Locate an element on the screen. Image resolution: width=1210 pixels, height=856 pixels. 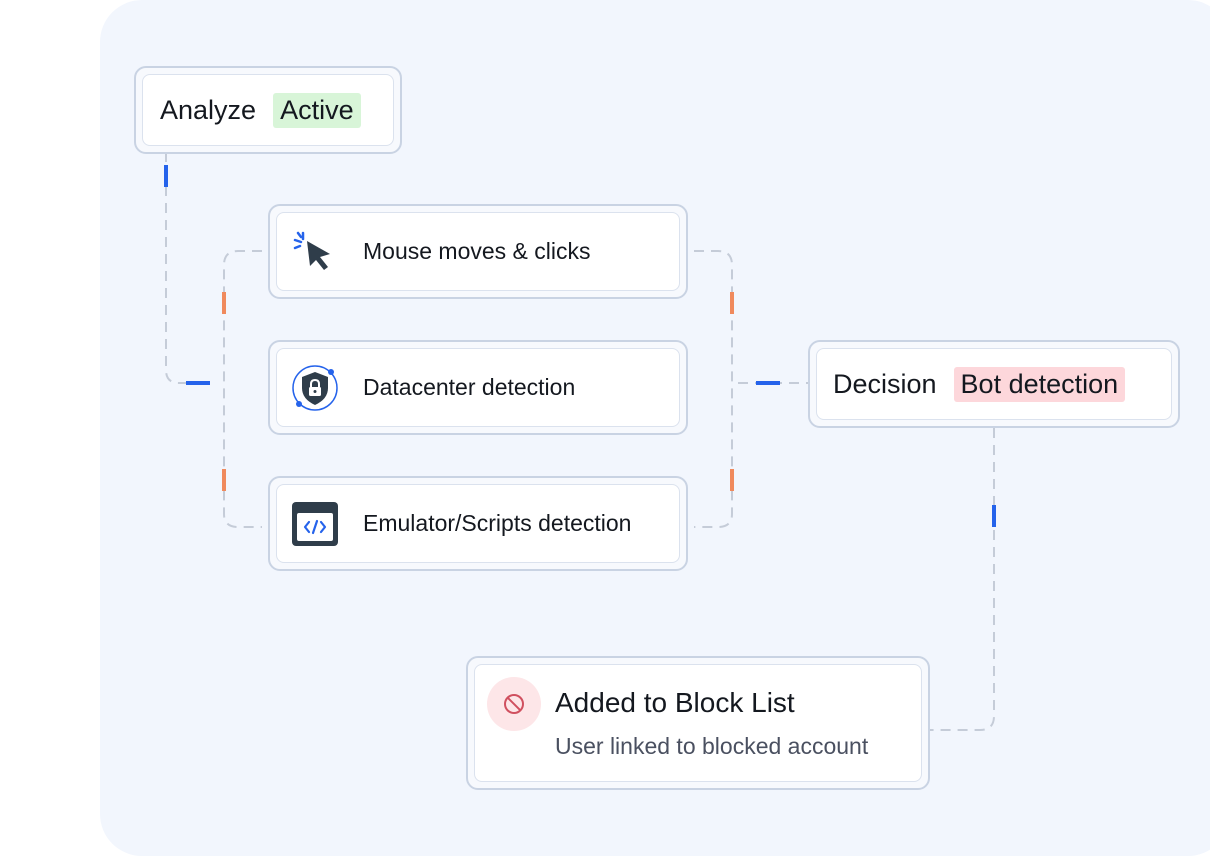
analyze-node: Analyze Active is located at coordinates (268, 110).